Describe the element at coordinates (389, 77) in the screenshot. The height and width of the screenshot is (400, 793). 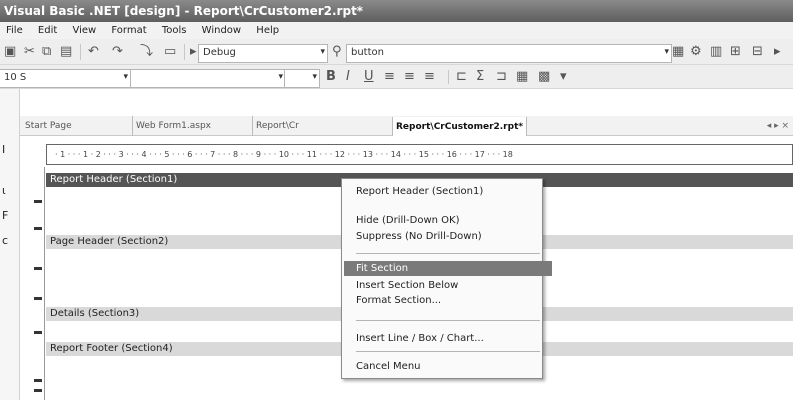
I see `align-left-icon: ≡` at that location.